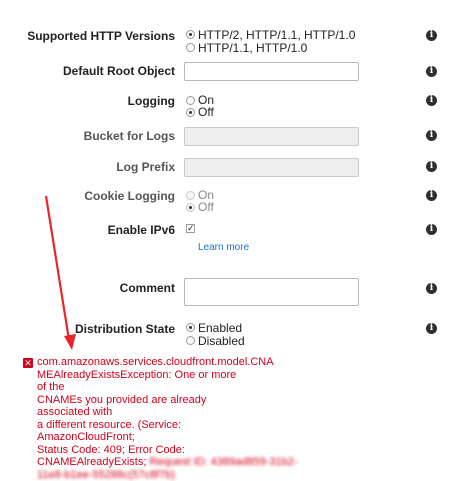 This screenshot has height=481, width=474. Describe the element at coordinates (137, 450) in the screenshot. I see `error-line: Status Code: 409; Error Code:` at that location.